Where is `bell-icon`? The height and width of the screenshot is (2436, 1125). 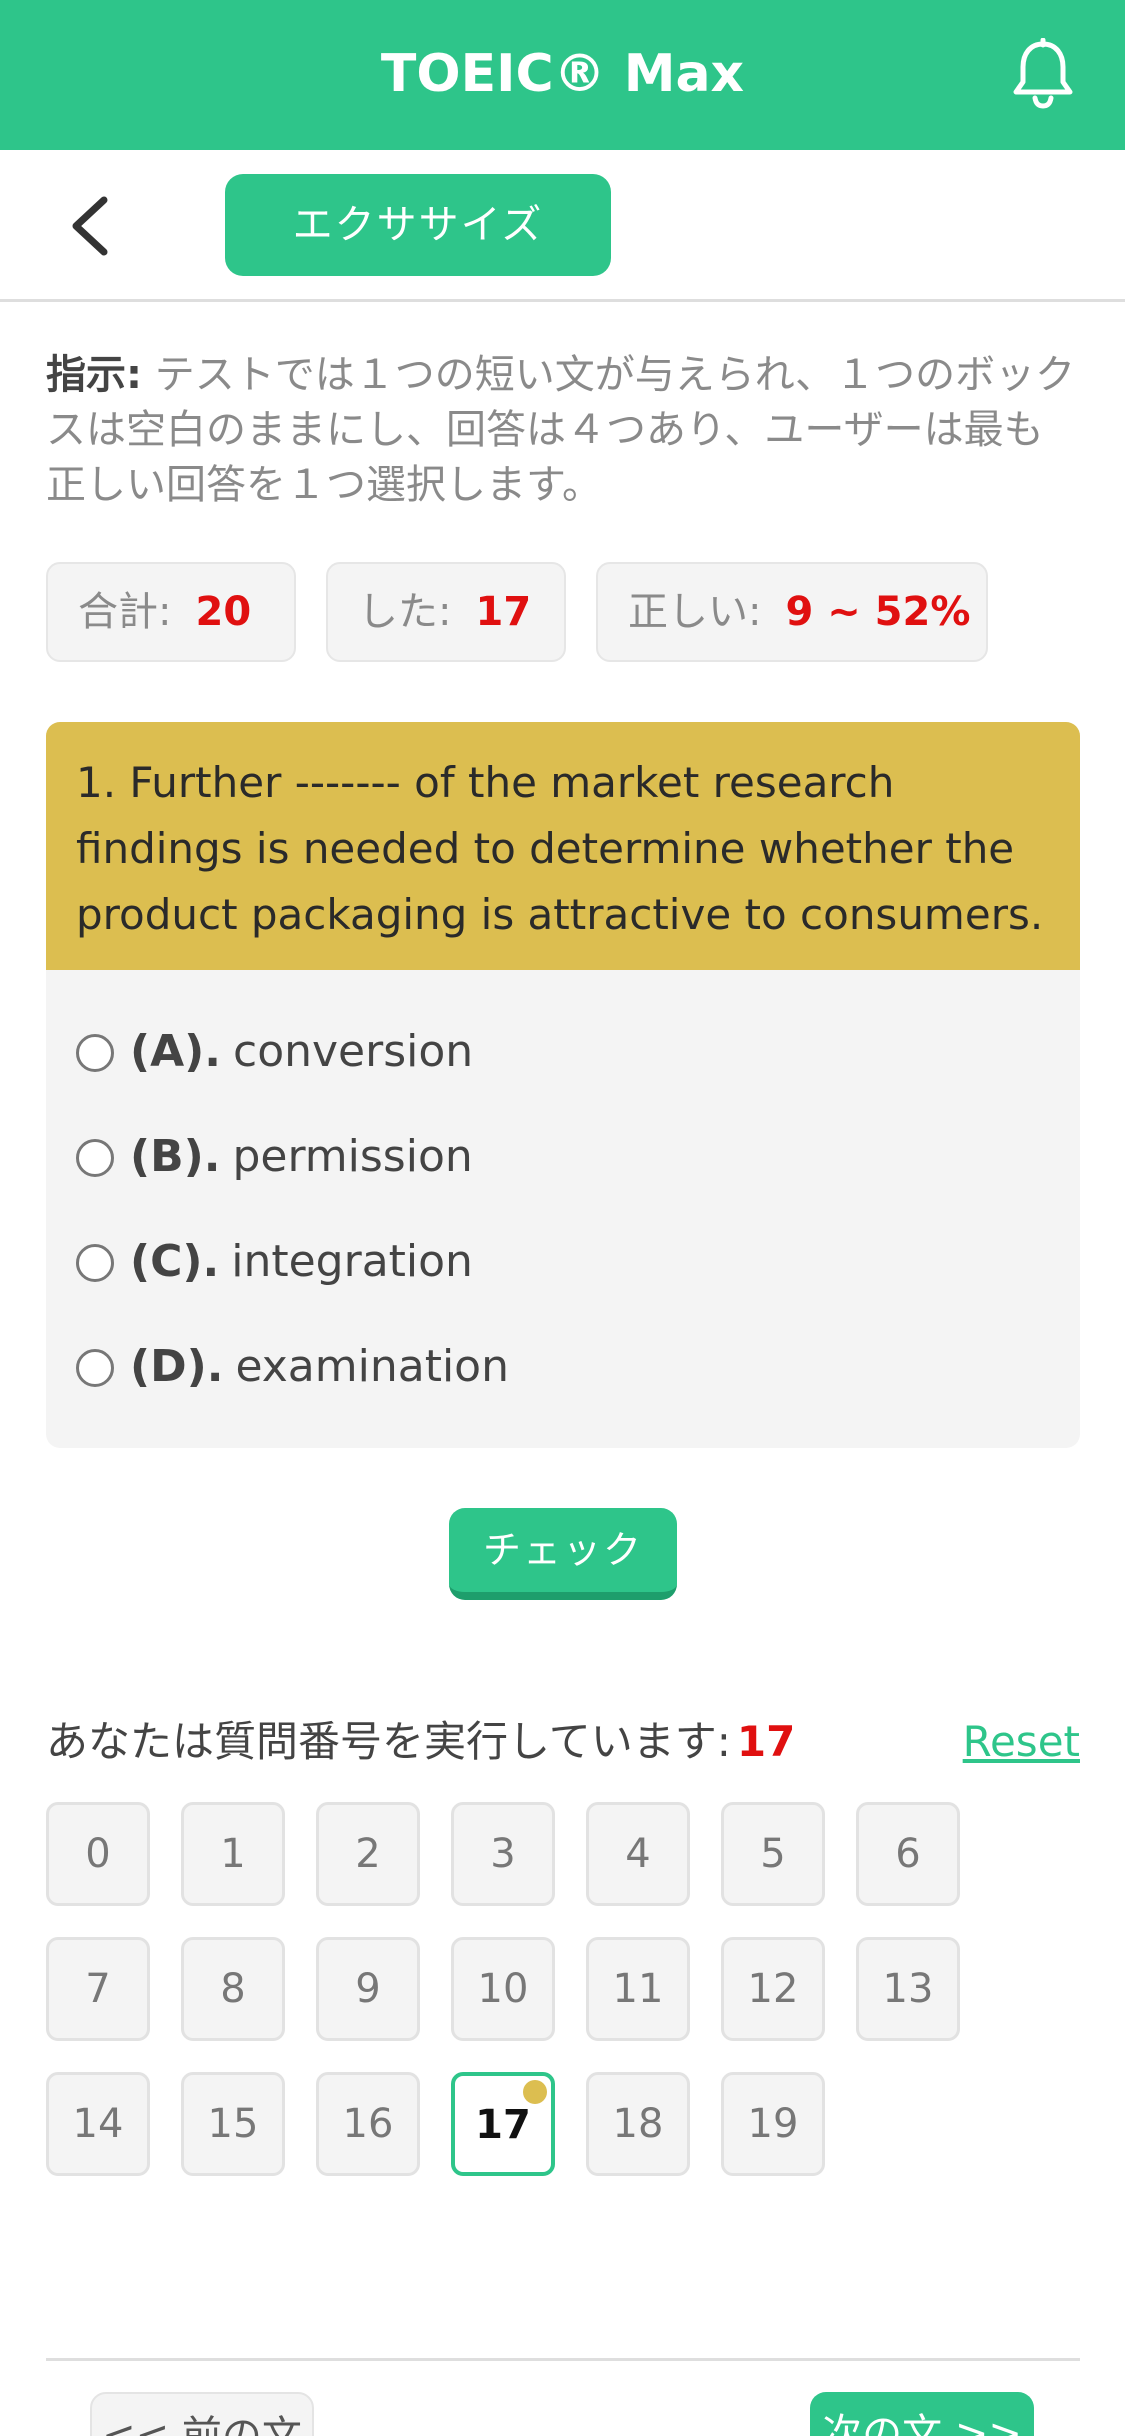
bell-icon is located at coordinates (1043, 74).